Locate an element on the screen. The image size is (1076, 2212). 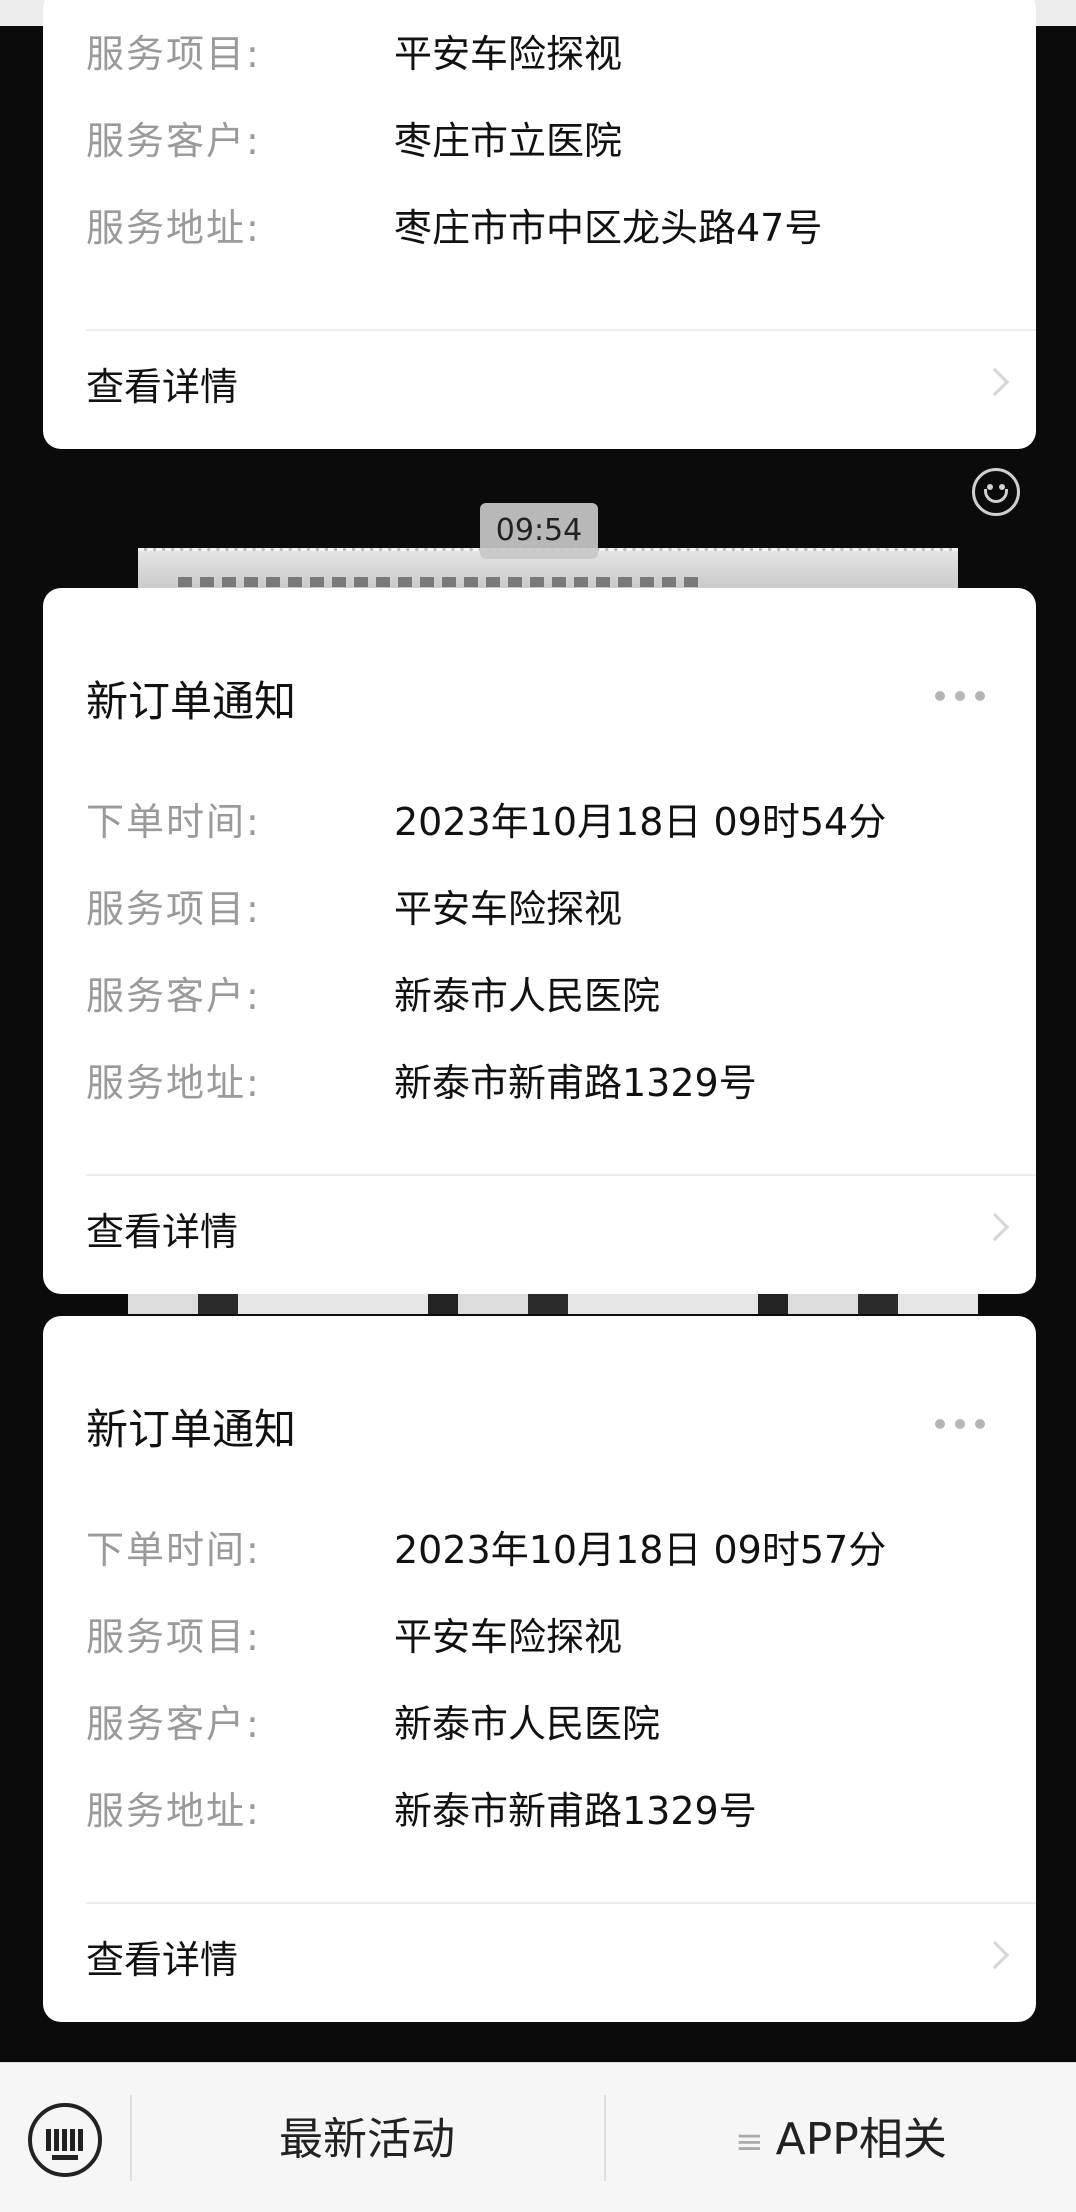
order-row: 服务客户: 枣庄市立医院 is located at coordinates (546, 141).